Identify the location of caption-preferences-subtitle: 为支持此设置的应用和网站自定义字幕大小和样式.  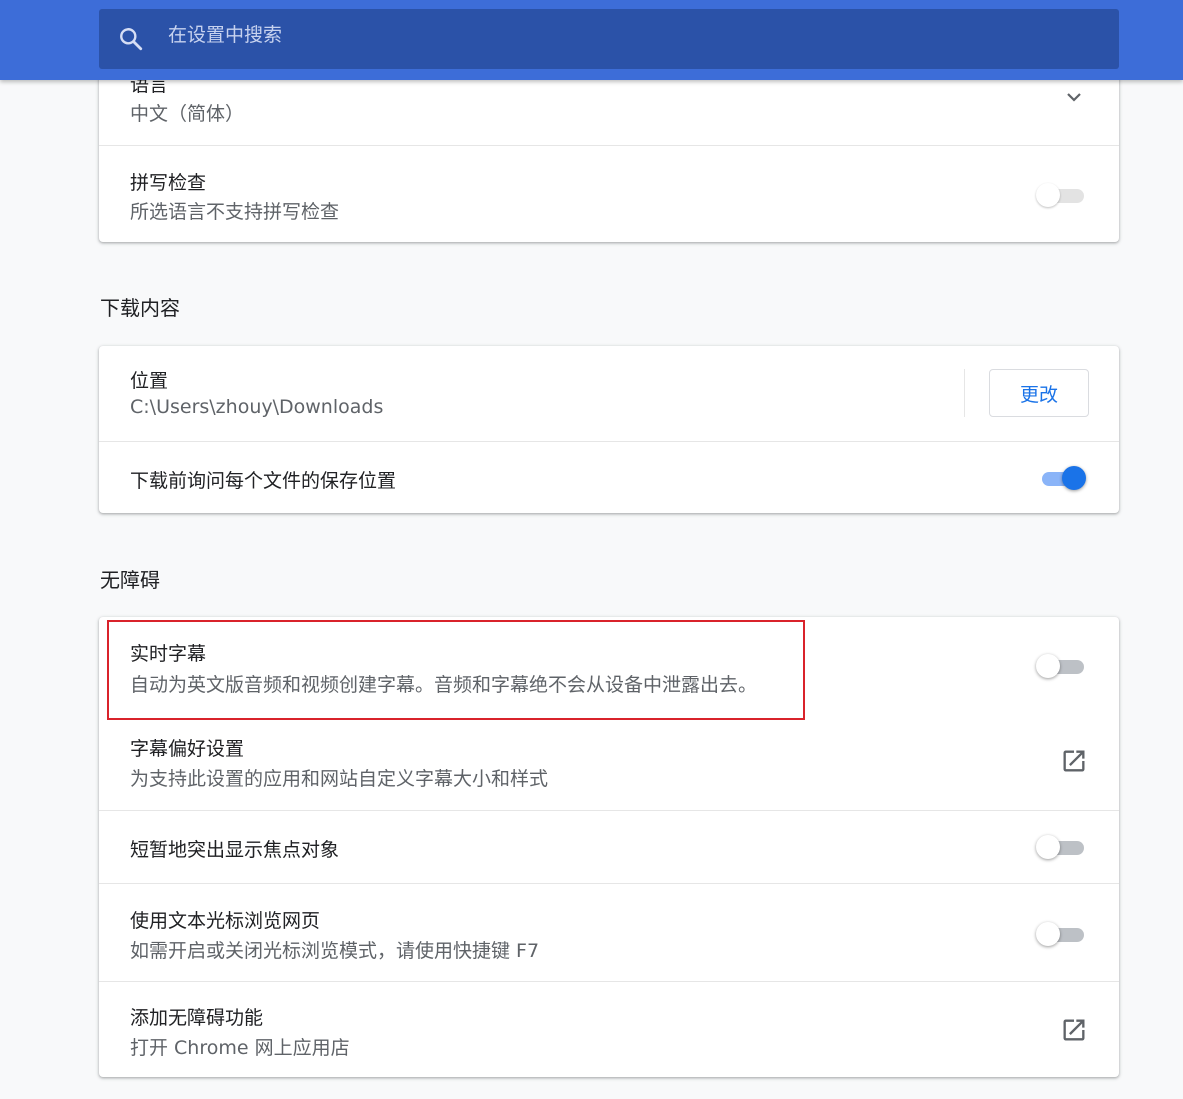
(339, 779).